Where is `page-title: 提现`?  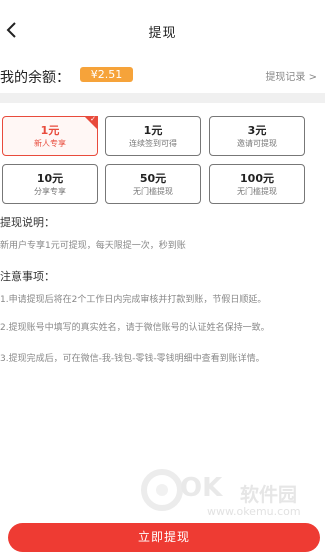
page-title: 提现 is located at coordinates (162, 33).